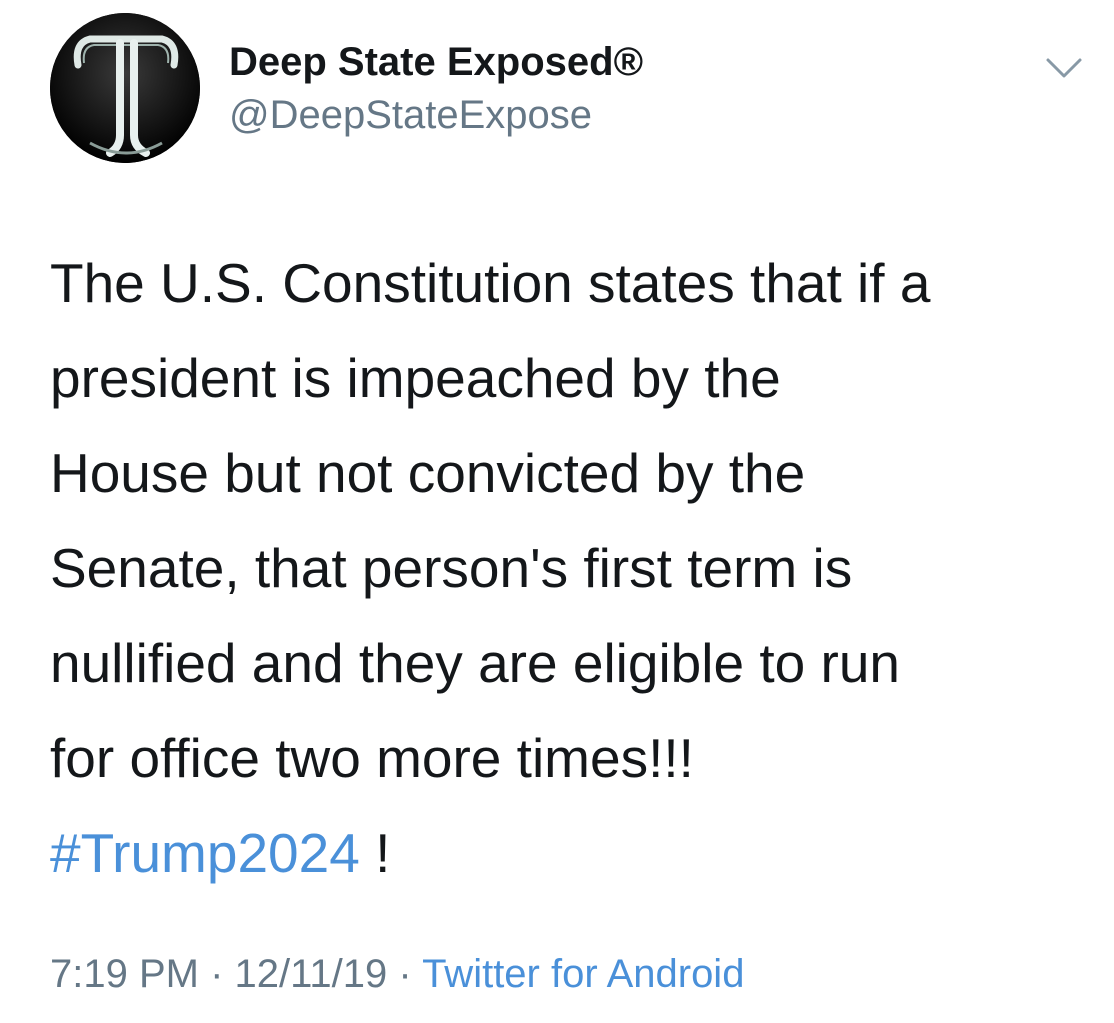 The height and width of the screenshot is (1023, 1114). Describe the element at coordinates (372, 758) in the screenshot. I see `tweet-text-line: for office two more times!!!` at that location.